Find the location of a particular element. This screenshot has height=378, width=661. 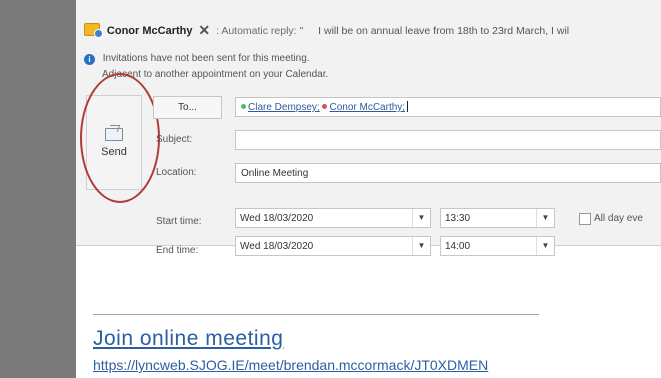

sender-name: Conor McCarthy is located at coordinates (150, 31).